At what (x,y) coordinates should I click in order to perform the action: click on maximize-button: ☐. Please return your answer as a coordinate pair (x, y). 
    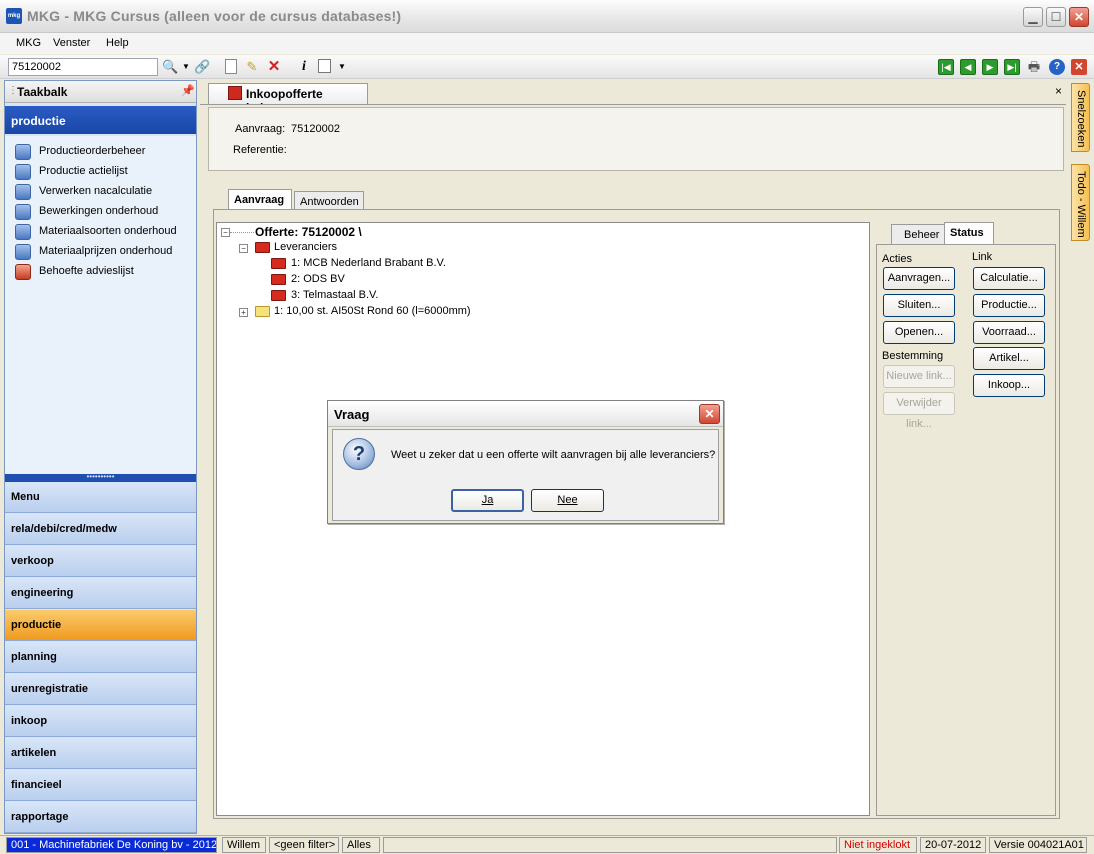
    Looking at the image, I should click on (1056, 17).